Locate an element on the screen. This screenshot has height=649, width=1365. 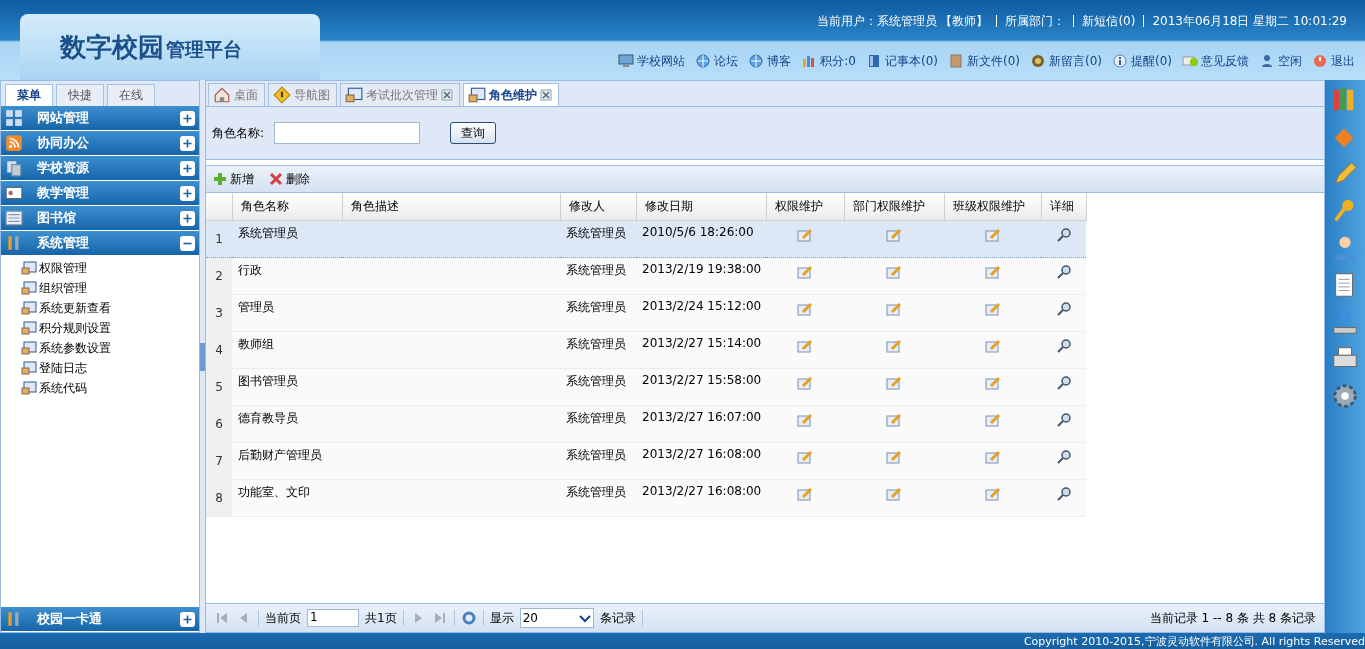
row-number: 6 is located at coordinates (219, 424).